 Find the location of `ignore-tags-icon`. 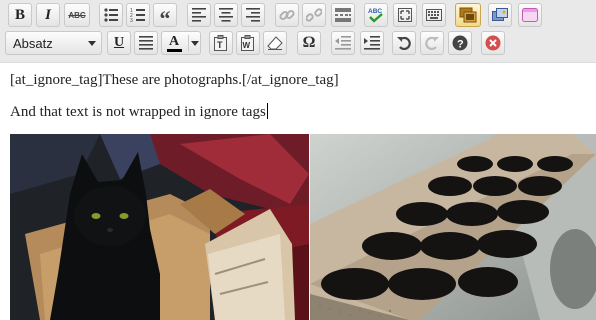

ignore-tags-icon is located at coordinates (468, 15).